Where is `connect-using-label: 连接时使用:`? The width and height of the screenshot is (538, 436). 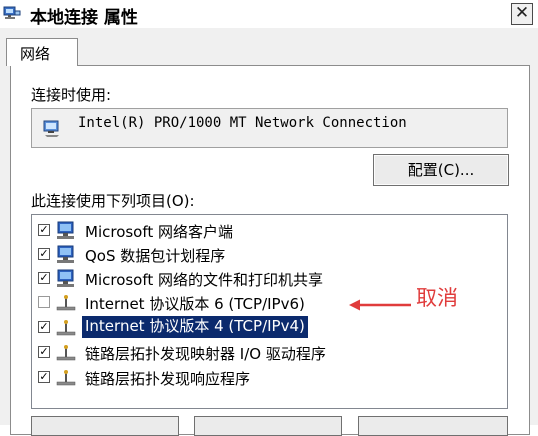 connect-using-label: 连接时使用: is located at coordinates (71, 95).